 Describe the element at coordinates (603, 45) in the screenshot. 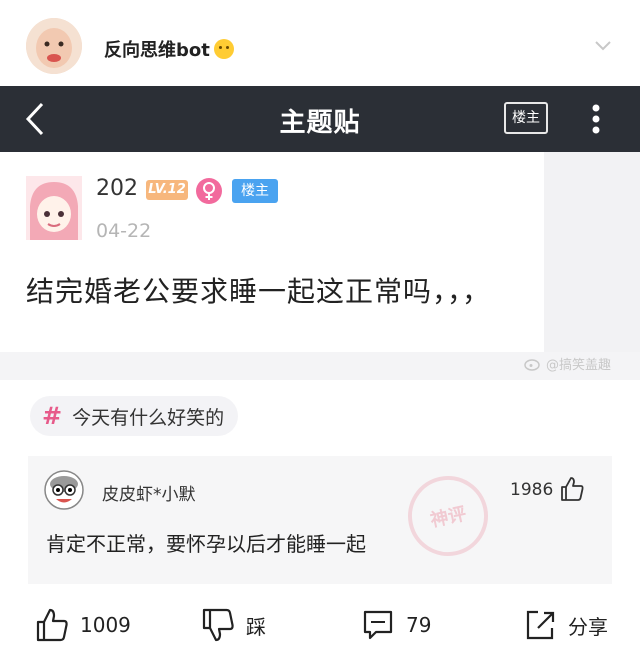

I see `chevron-down-icon` at that location.